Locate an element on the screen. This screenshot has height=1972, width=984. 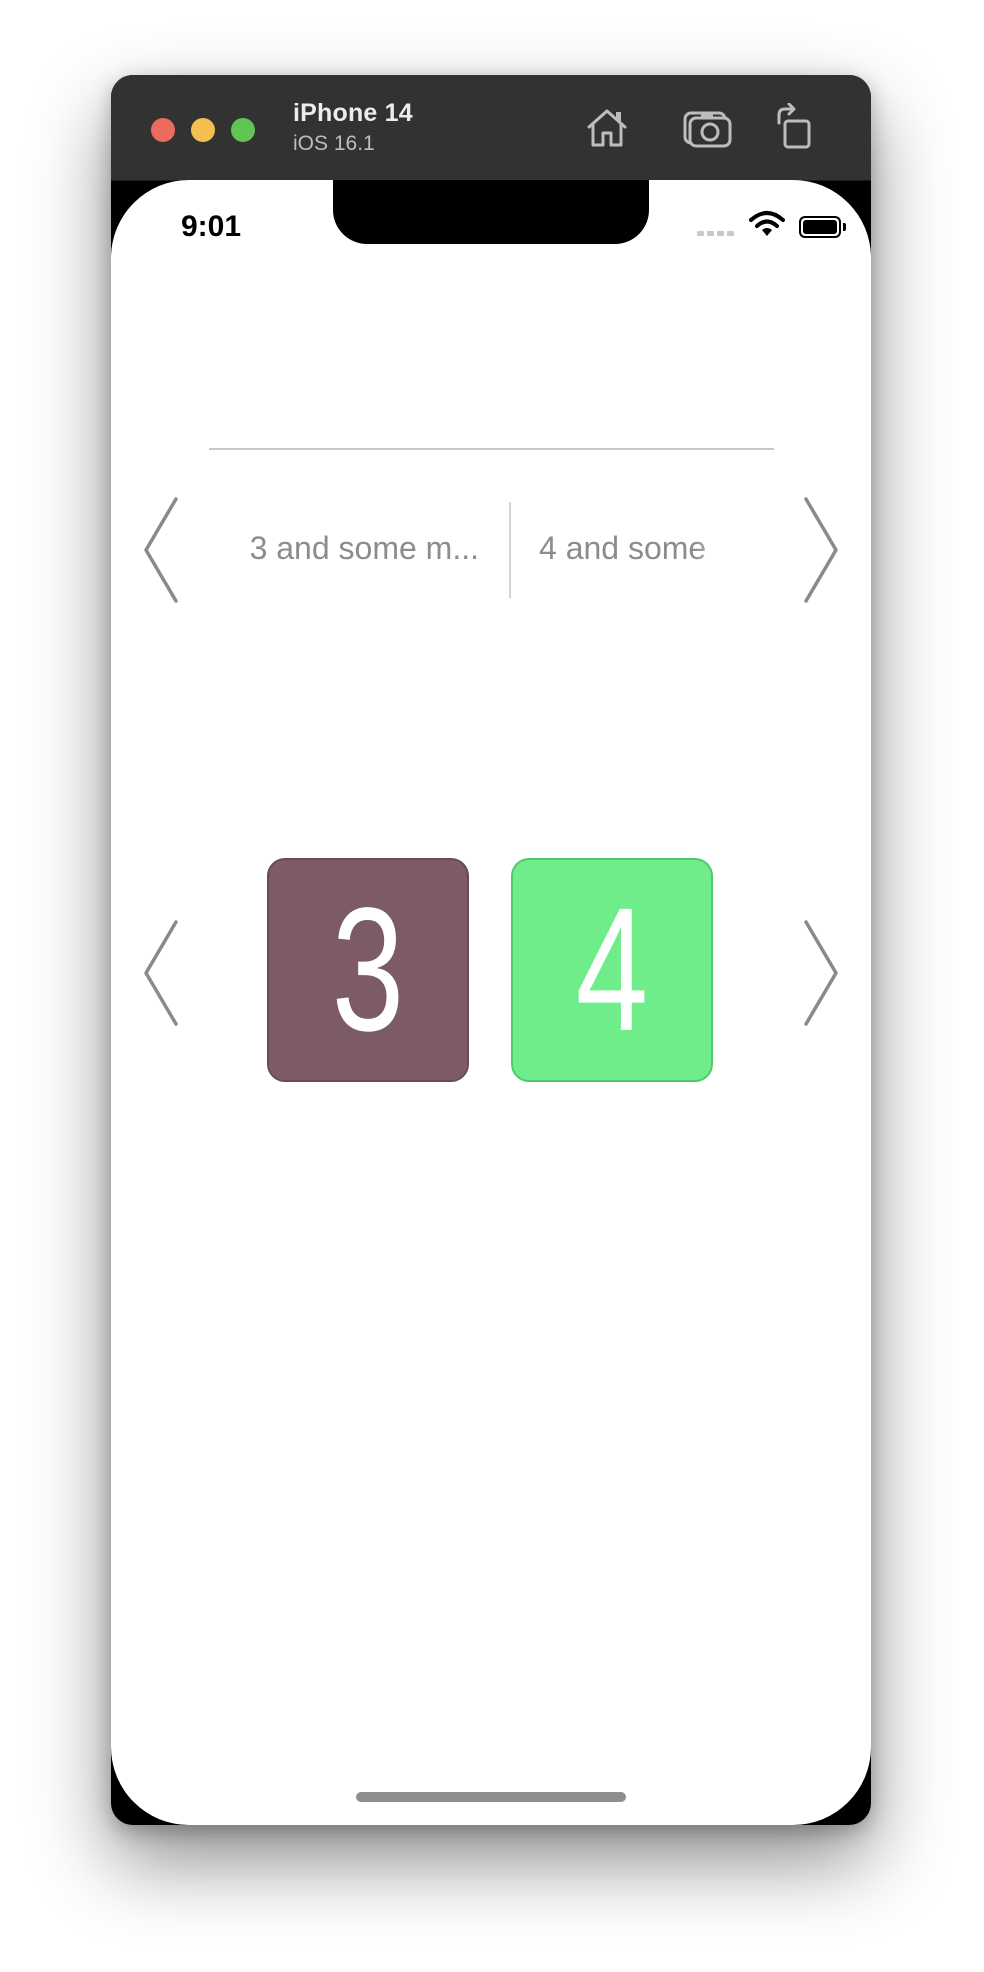
rotate-icon is located at coordinates (797, 128).